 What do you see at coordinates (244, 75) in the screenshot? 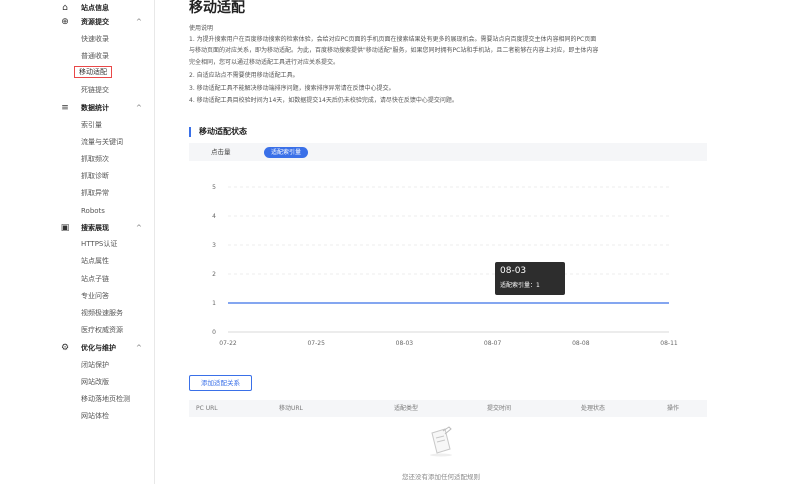
I see `instruction-line: 2. 自适应站点不需要使用移动适配工具。` at bounding box center [244, 75].